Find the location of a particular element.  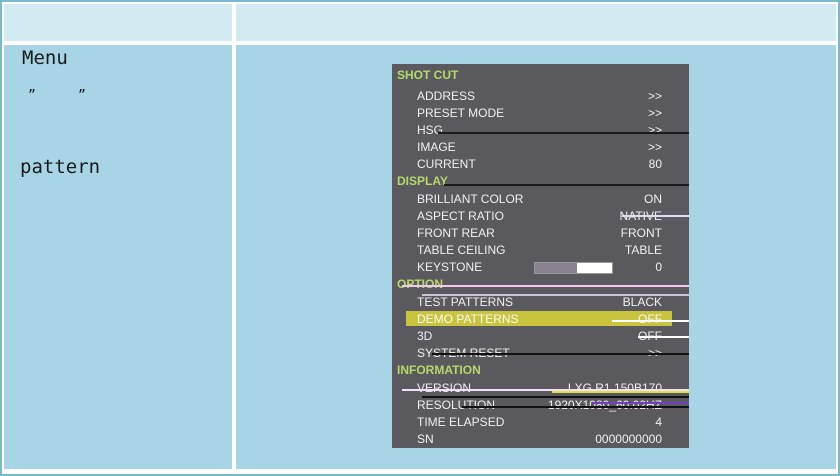

menu-item-address: ADDRESS >> is located at coordinates (540, 96).